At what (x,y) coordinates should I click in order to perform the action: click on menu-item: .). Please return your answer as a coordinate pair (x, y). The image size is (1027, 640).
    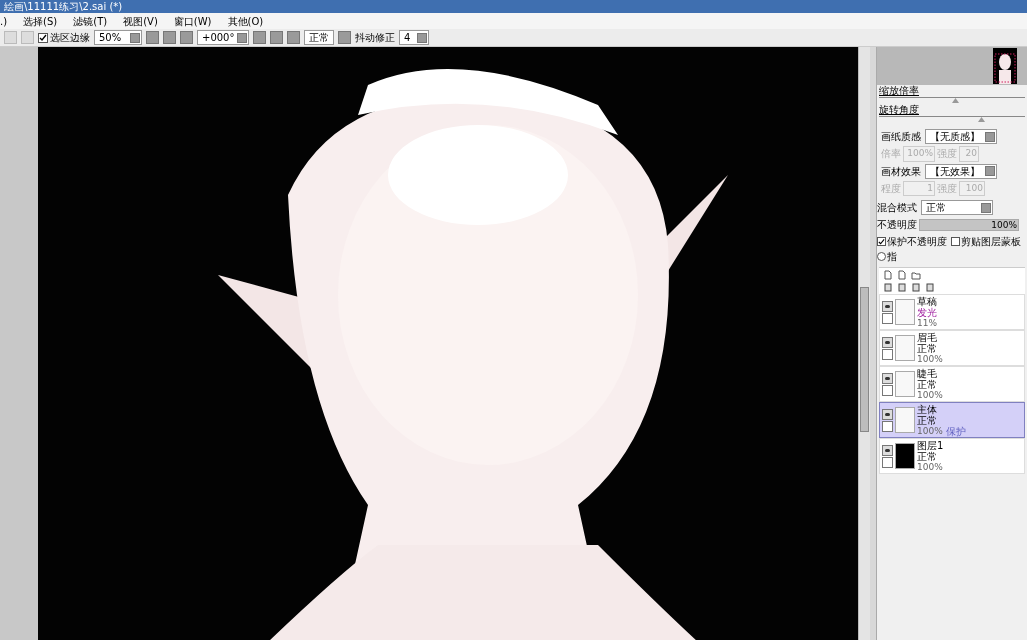
    Looking at the image, I should click on (4, 21).